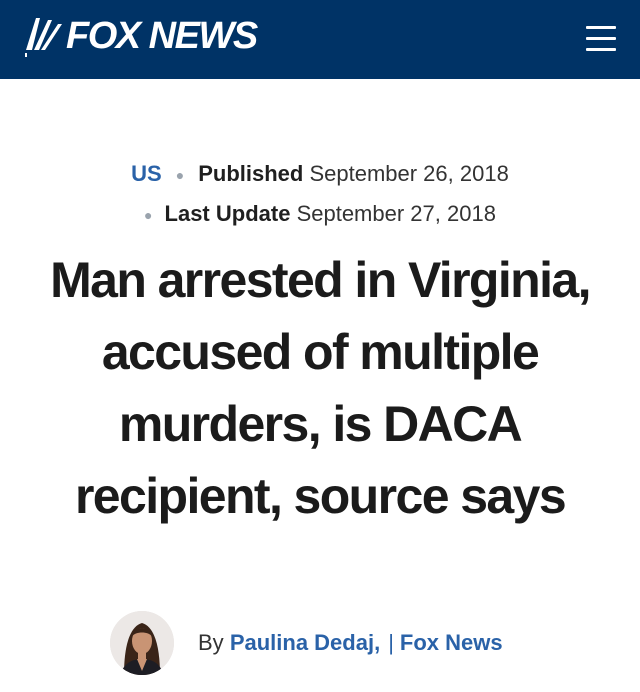 This screenshot has height=692, width=640. What do you see at coordinates (396, 213) in the screenshot?
I see `last-update-date: September 27, 2018` at bounding box center [396, 213].